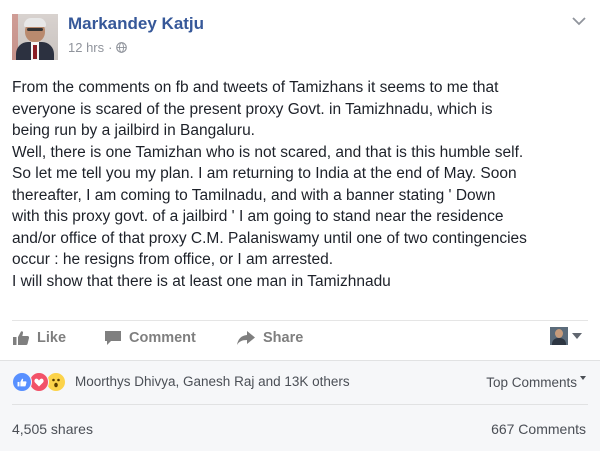 This screenshot has height=451, width=600. What do you see at coordinates (35, 52) in the screenshot?
I see `avatar-tie` at bounding box center [35, 52].